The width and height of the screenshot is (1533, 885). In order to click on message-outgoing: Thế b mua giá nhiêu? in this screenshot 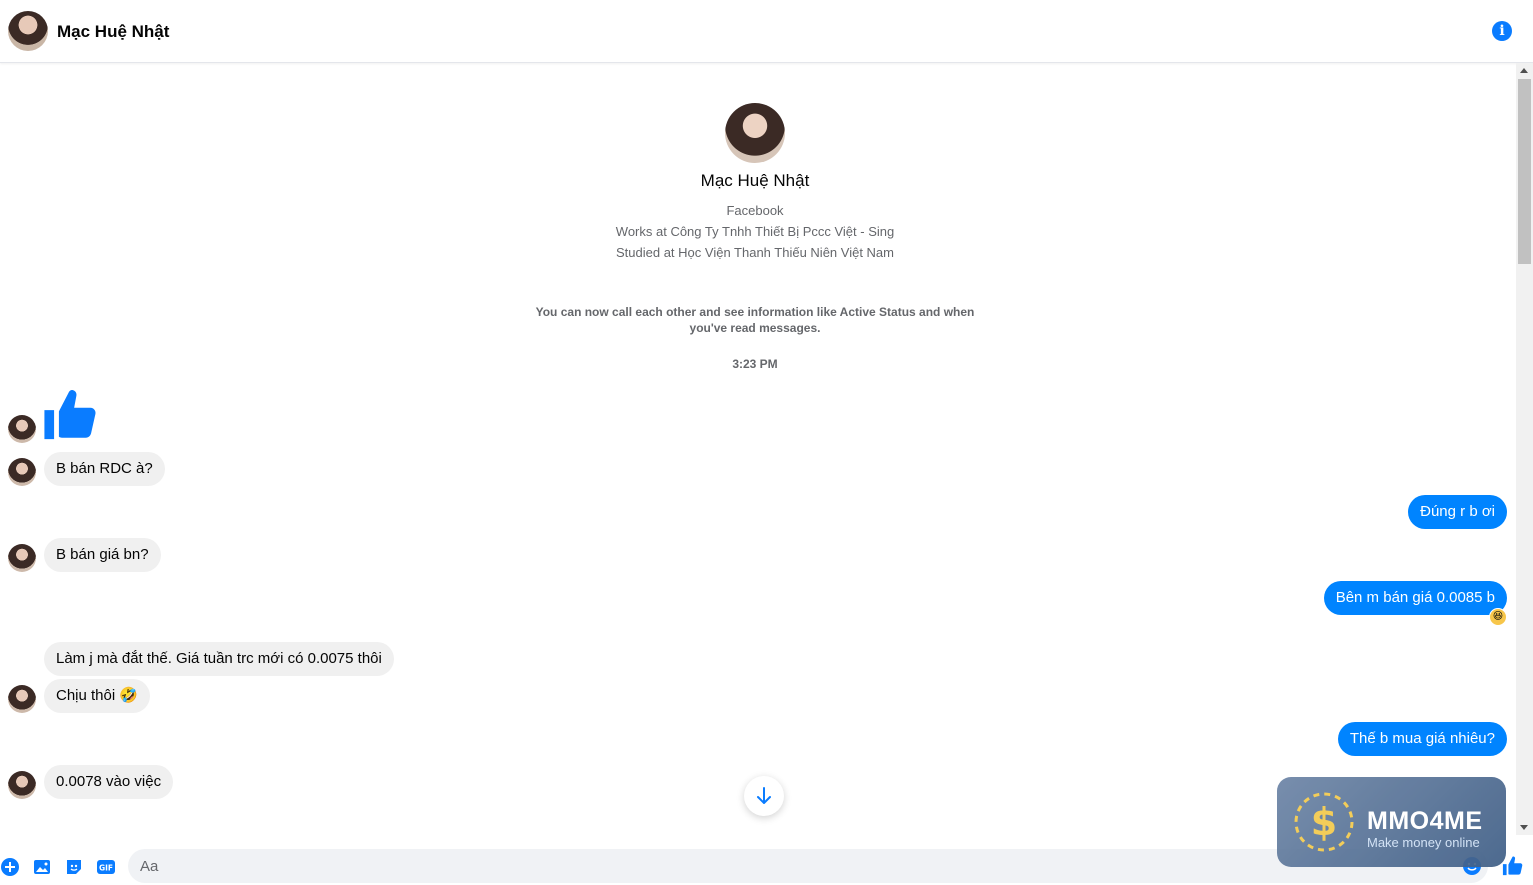, I will do `click(1422, 739)`.